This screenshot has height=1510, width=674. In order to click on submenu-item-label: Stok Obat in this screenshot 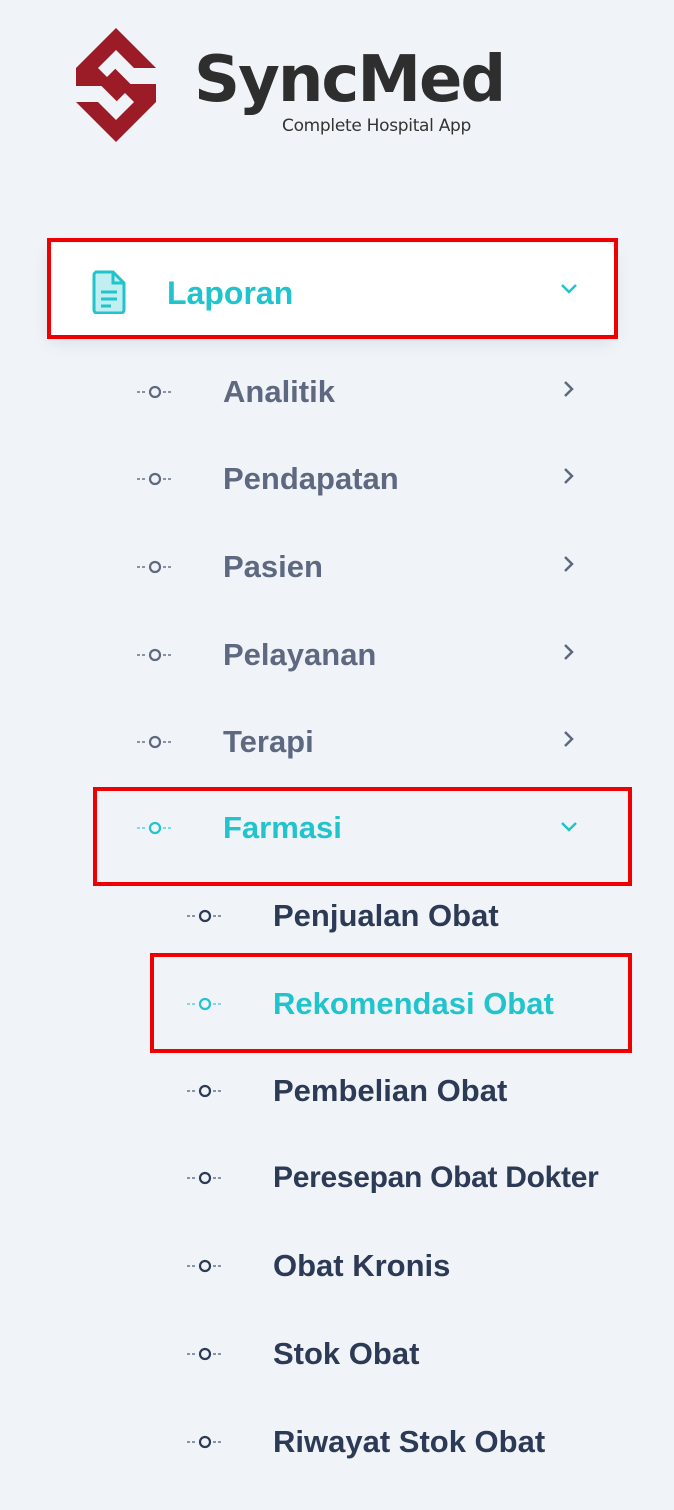, I will do `click(346, 1353)`.